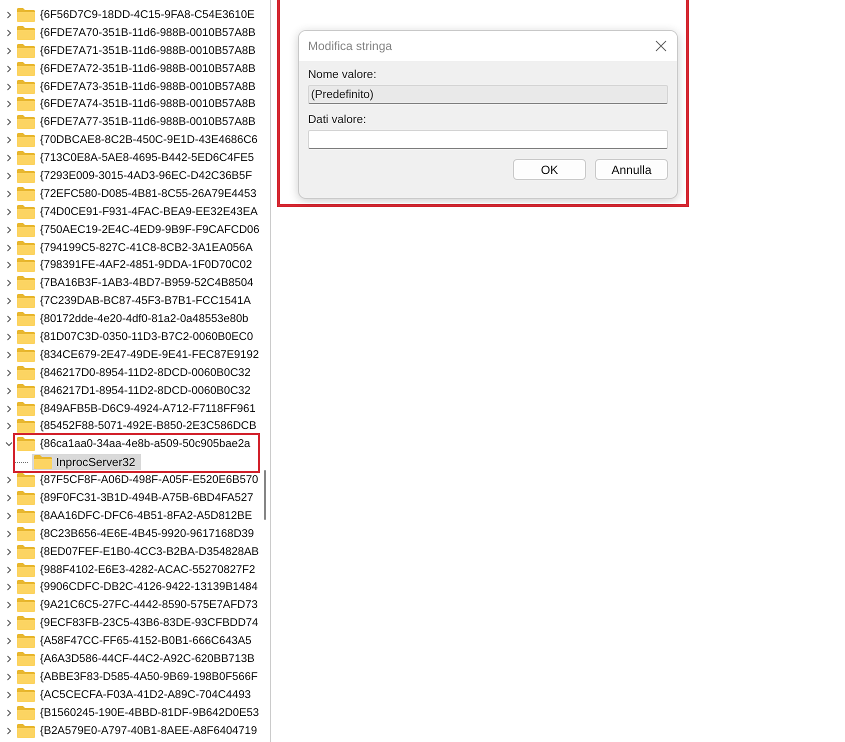 This screenshot has height=742, width=845. I want to click on tree-item: {80172dde-4e20-4df0-81a2-0a48553e80b, so click(144, 319).